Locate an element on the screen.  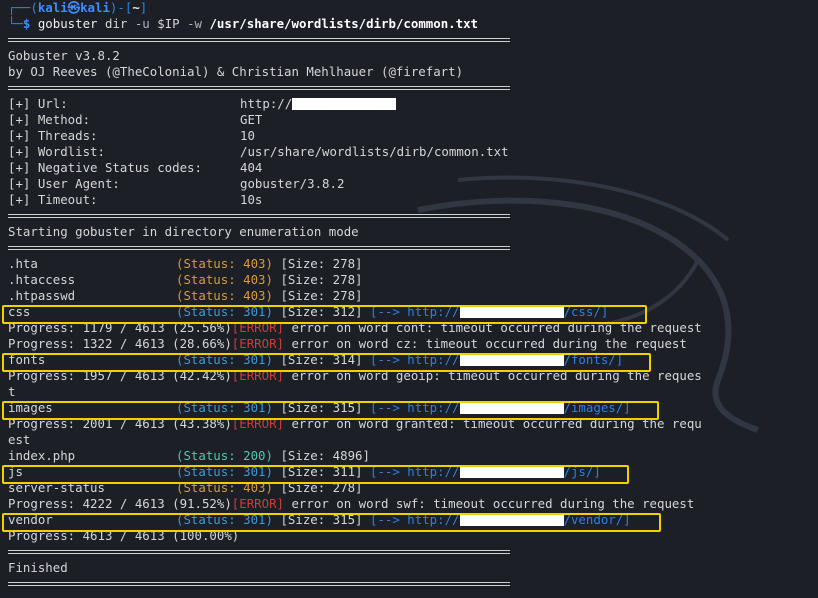
command-name: gobuster is located at coordinates (67, 23).